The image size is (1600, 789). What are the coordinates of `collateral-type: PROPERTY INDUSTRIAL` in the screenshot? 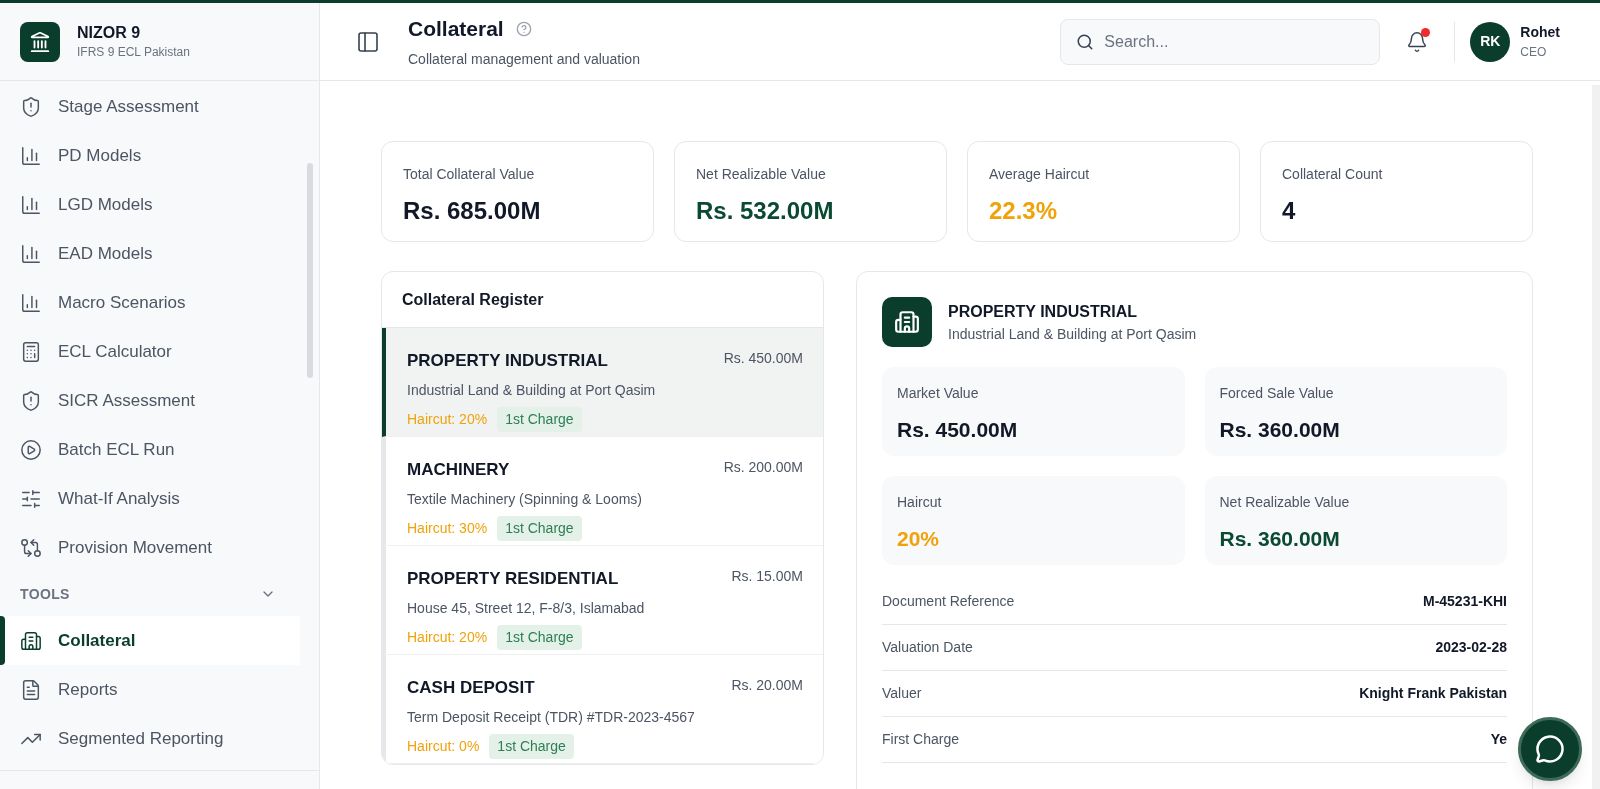 It's located at (507, 361).